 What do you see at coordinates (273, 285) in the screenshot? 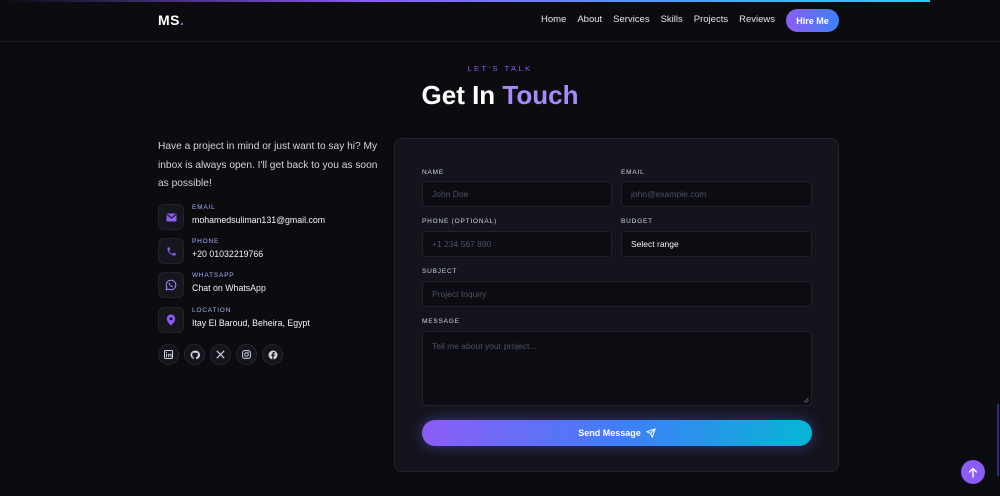
I see `contact-whatsapp: WHATSAPP Chat on WhatsApp` at bounding box center [273, 285].